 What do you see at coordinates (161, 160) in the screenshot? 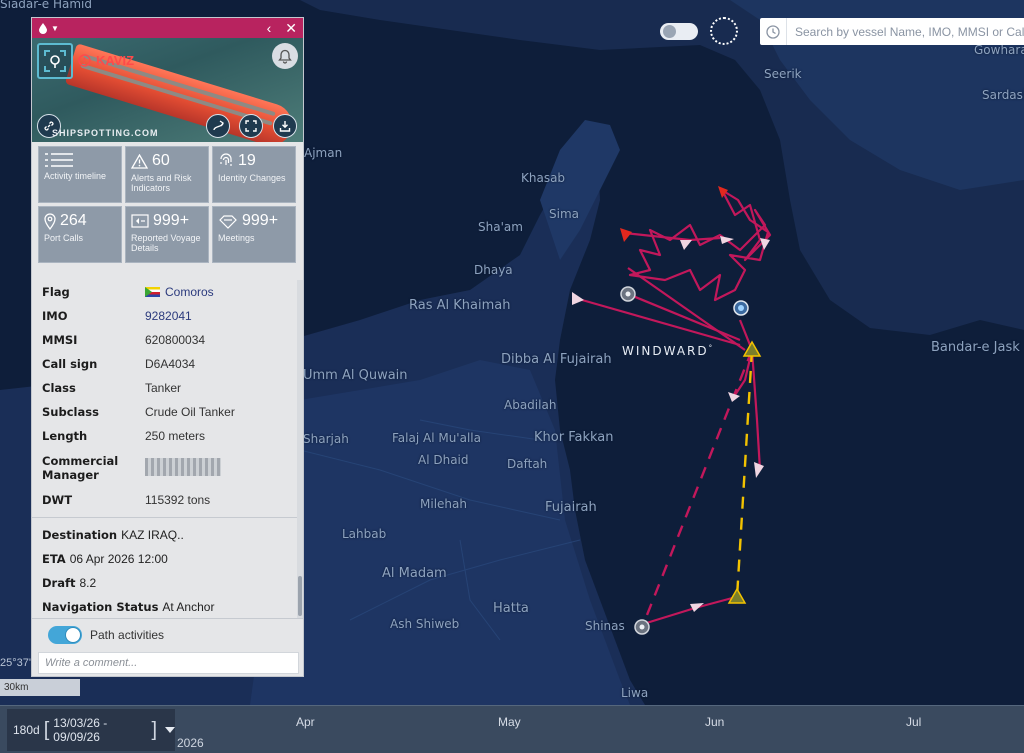
I see `tile-value: 60` at bounding box center [161, 160].